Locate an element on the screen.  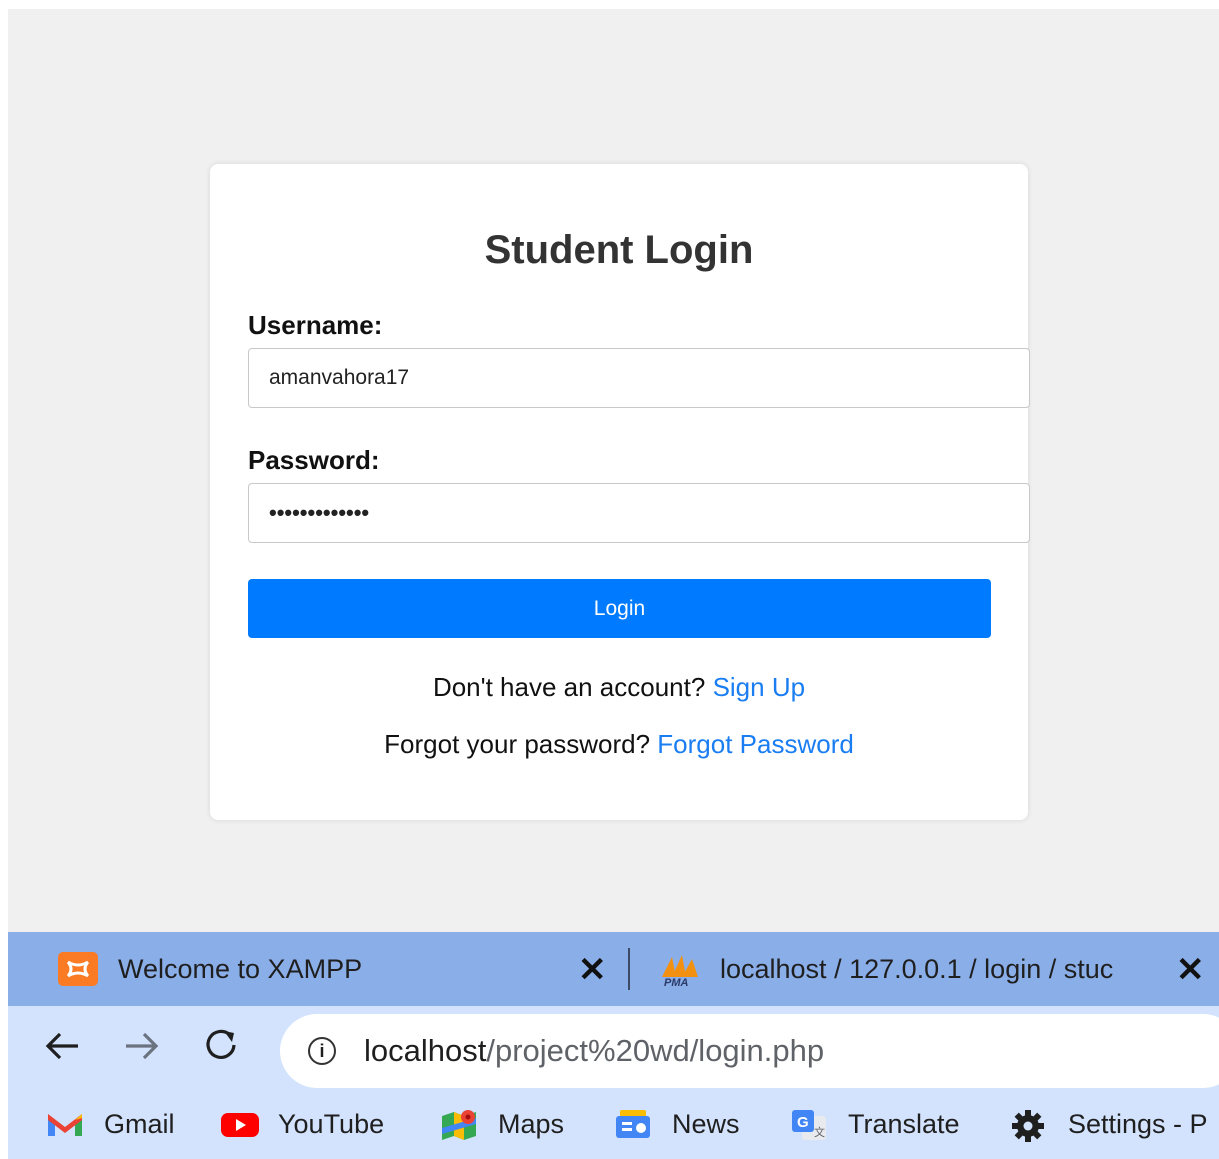
forgot-prompt: Forgot your password? is located at coordinates (517, 744).